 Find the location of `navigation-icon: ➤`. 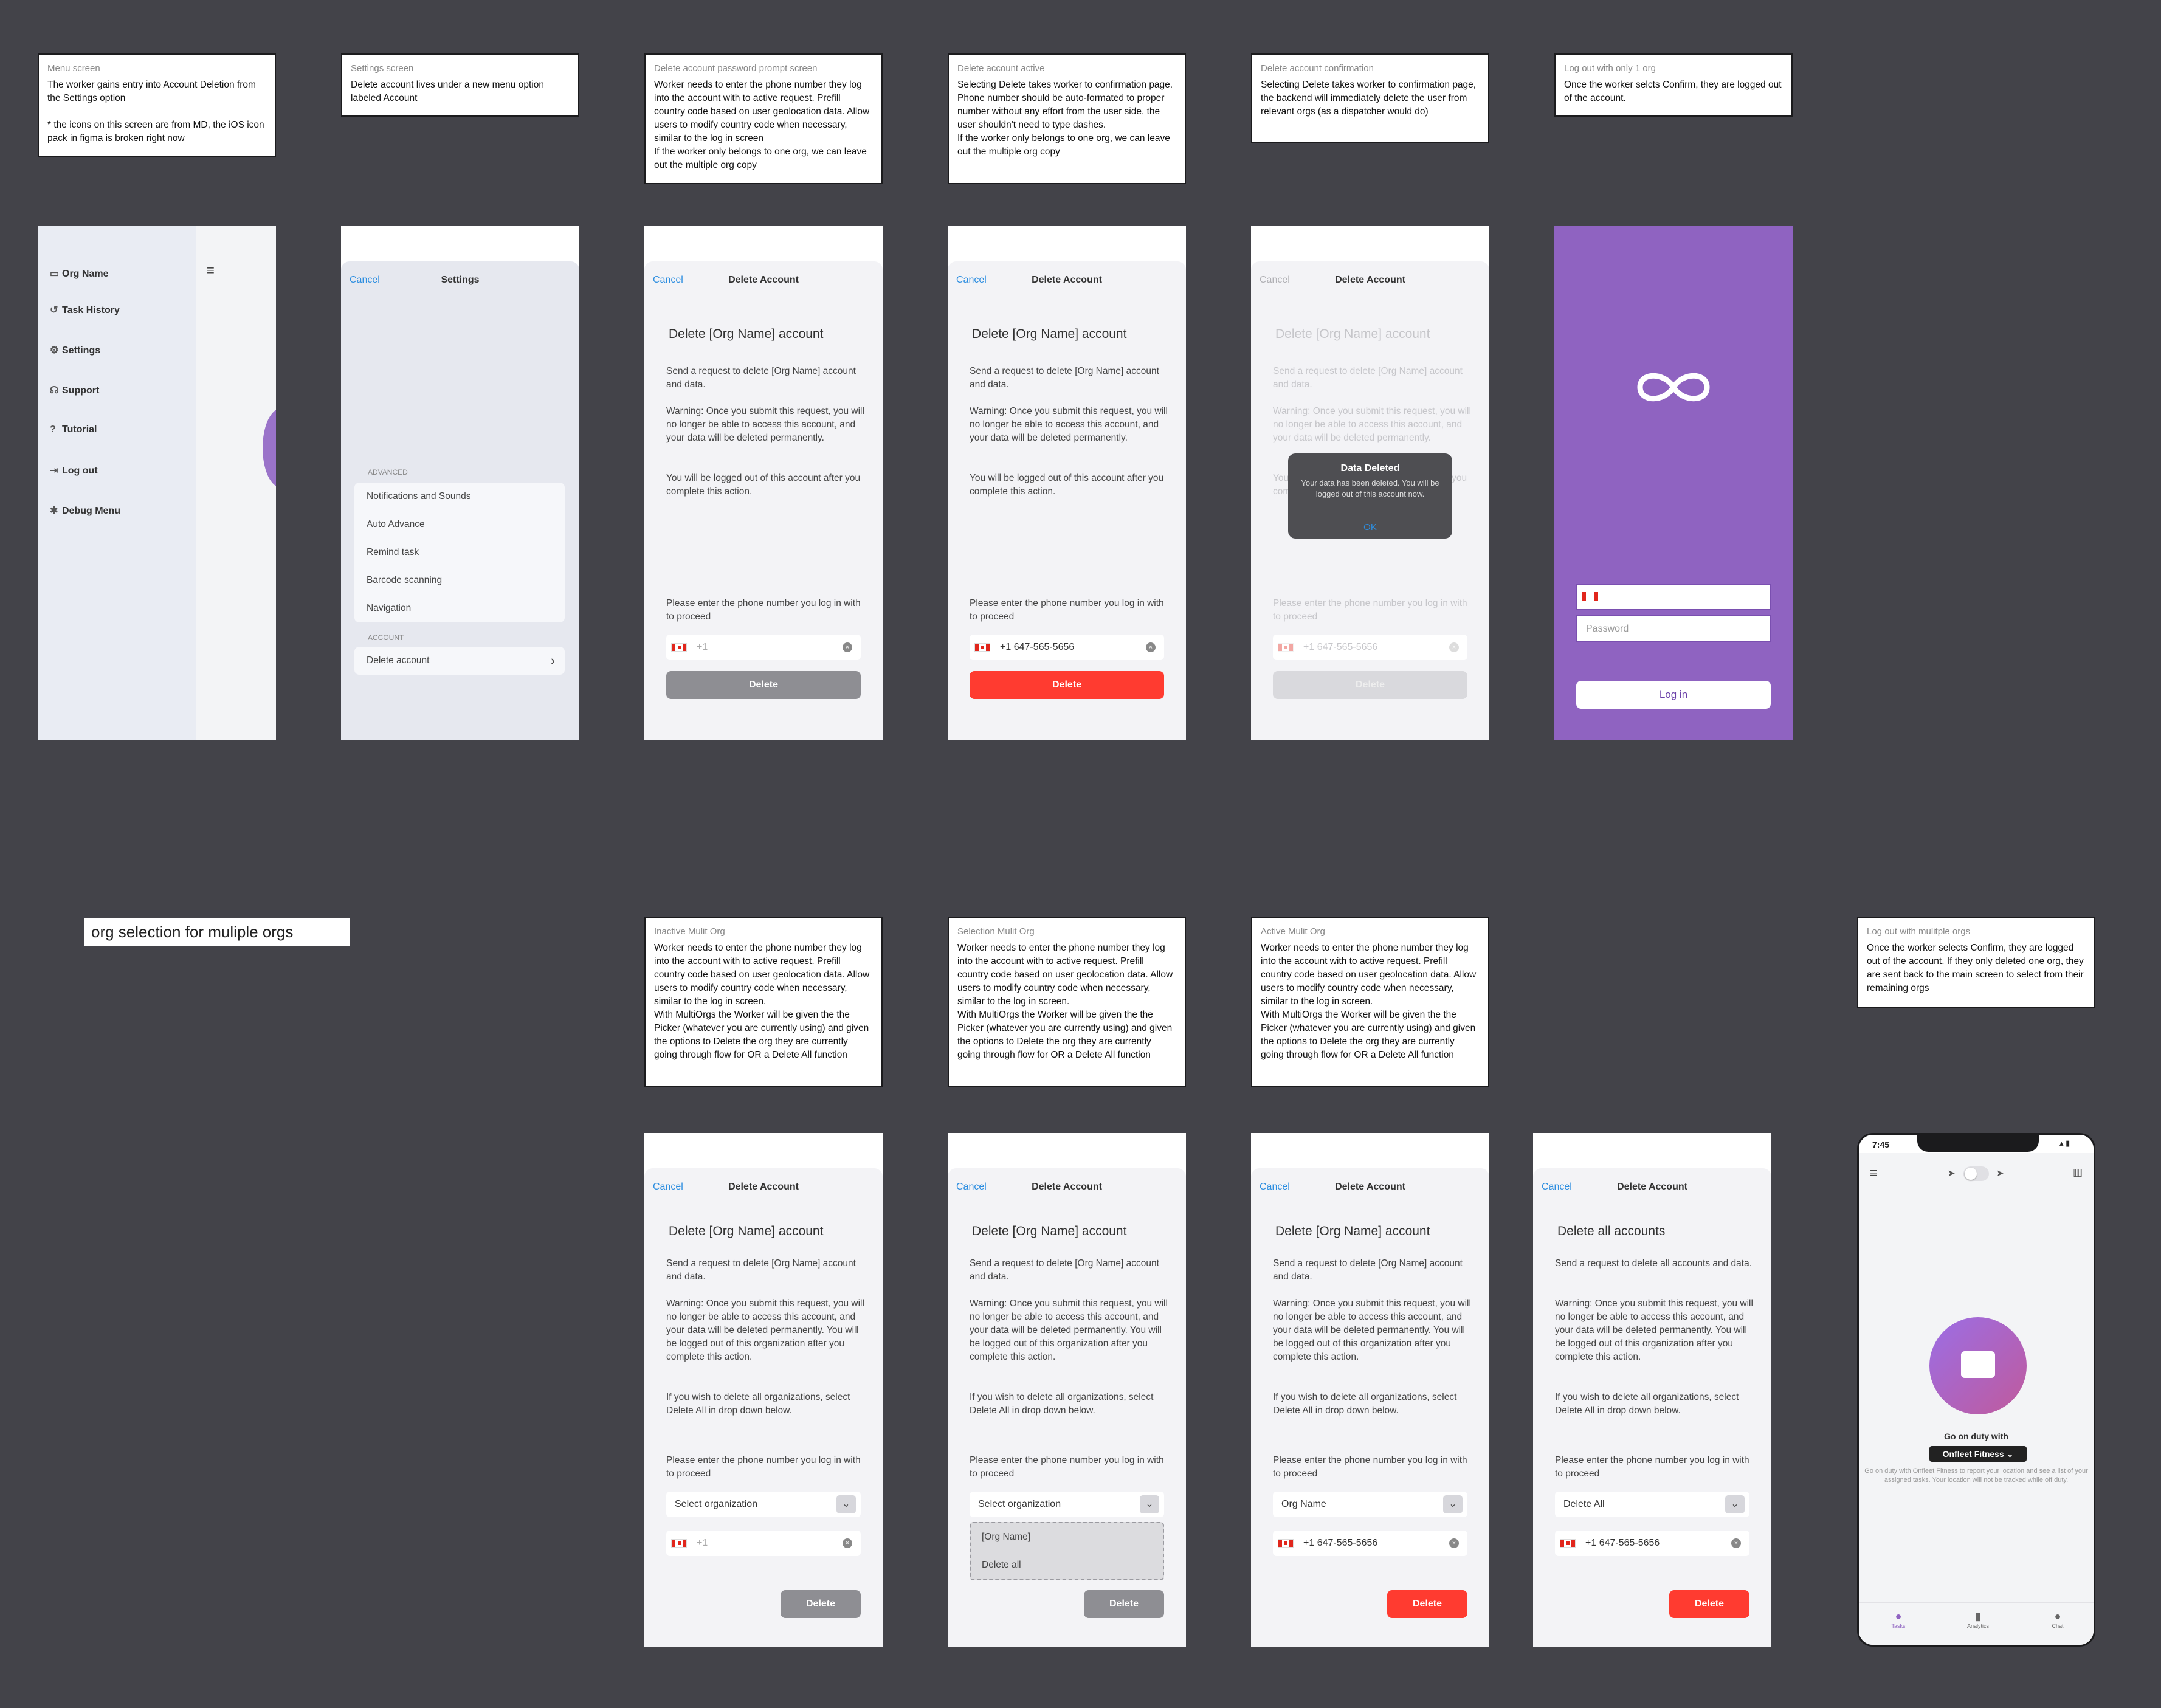

navigation-icon: ➤ is located at coordinates (2000, 1173).